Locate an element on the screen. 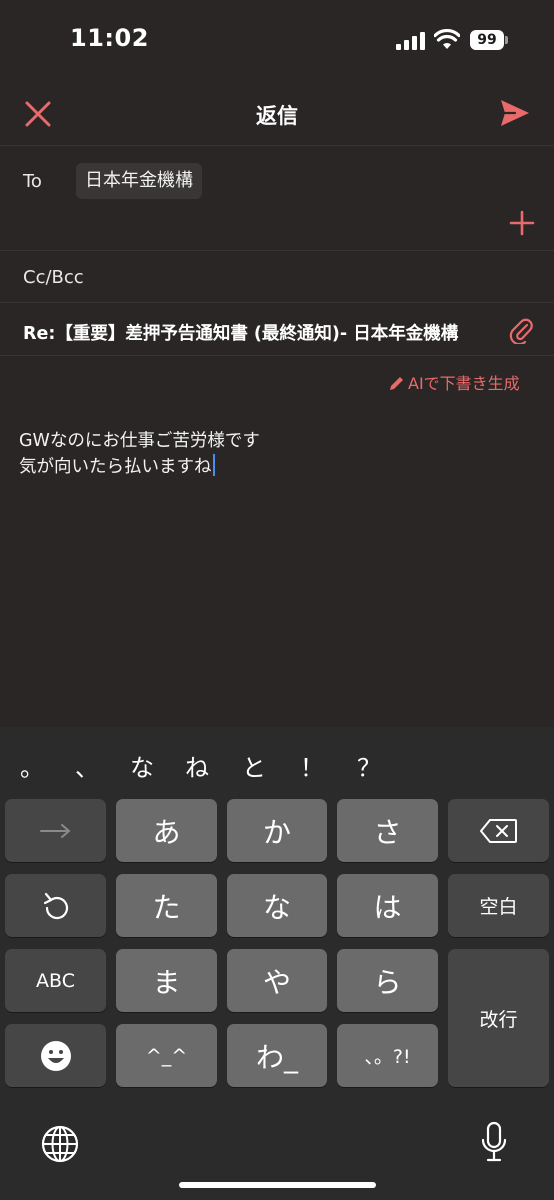 The image size is (554, 1200). plus-icon is located at coordinates (522, 223).